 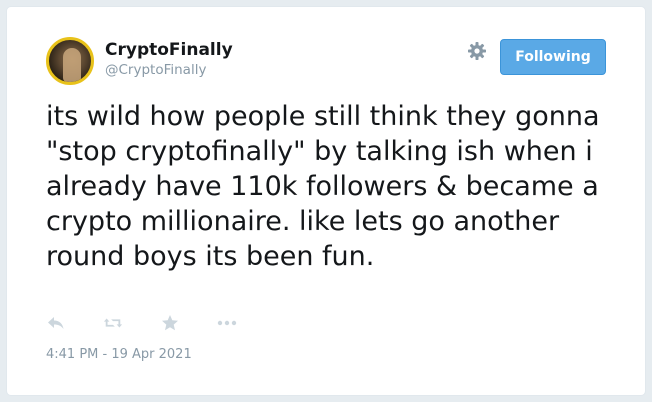 I want to click on tweet-actions, so click(x=160, y=323).